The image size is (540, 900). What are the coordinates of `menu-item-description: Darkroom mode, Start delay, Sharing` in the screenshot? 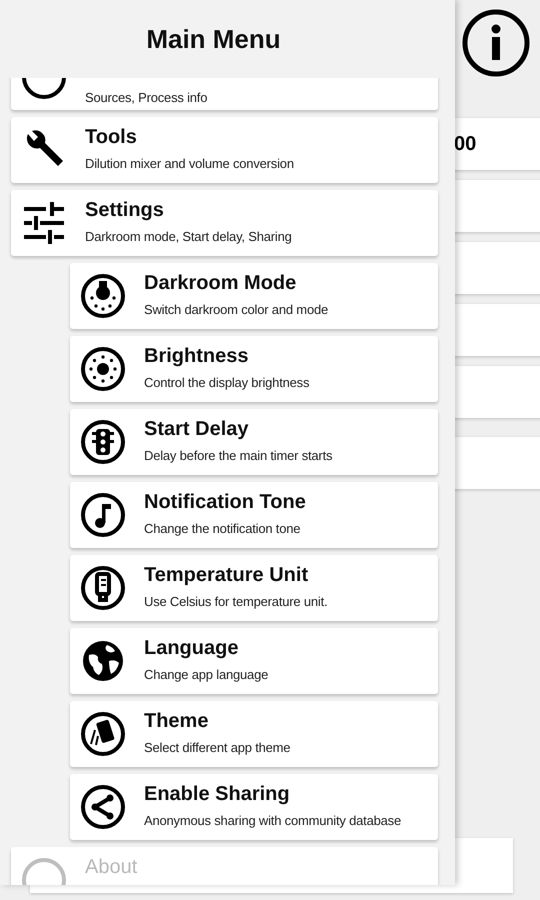 It's located at (188, 237).